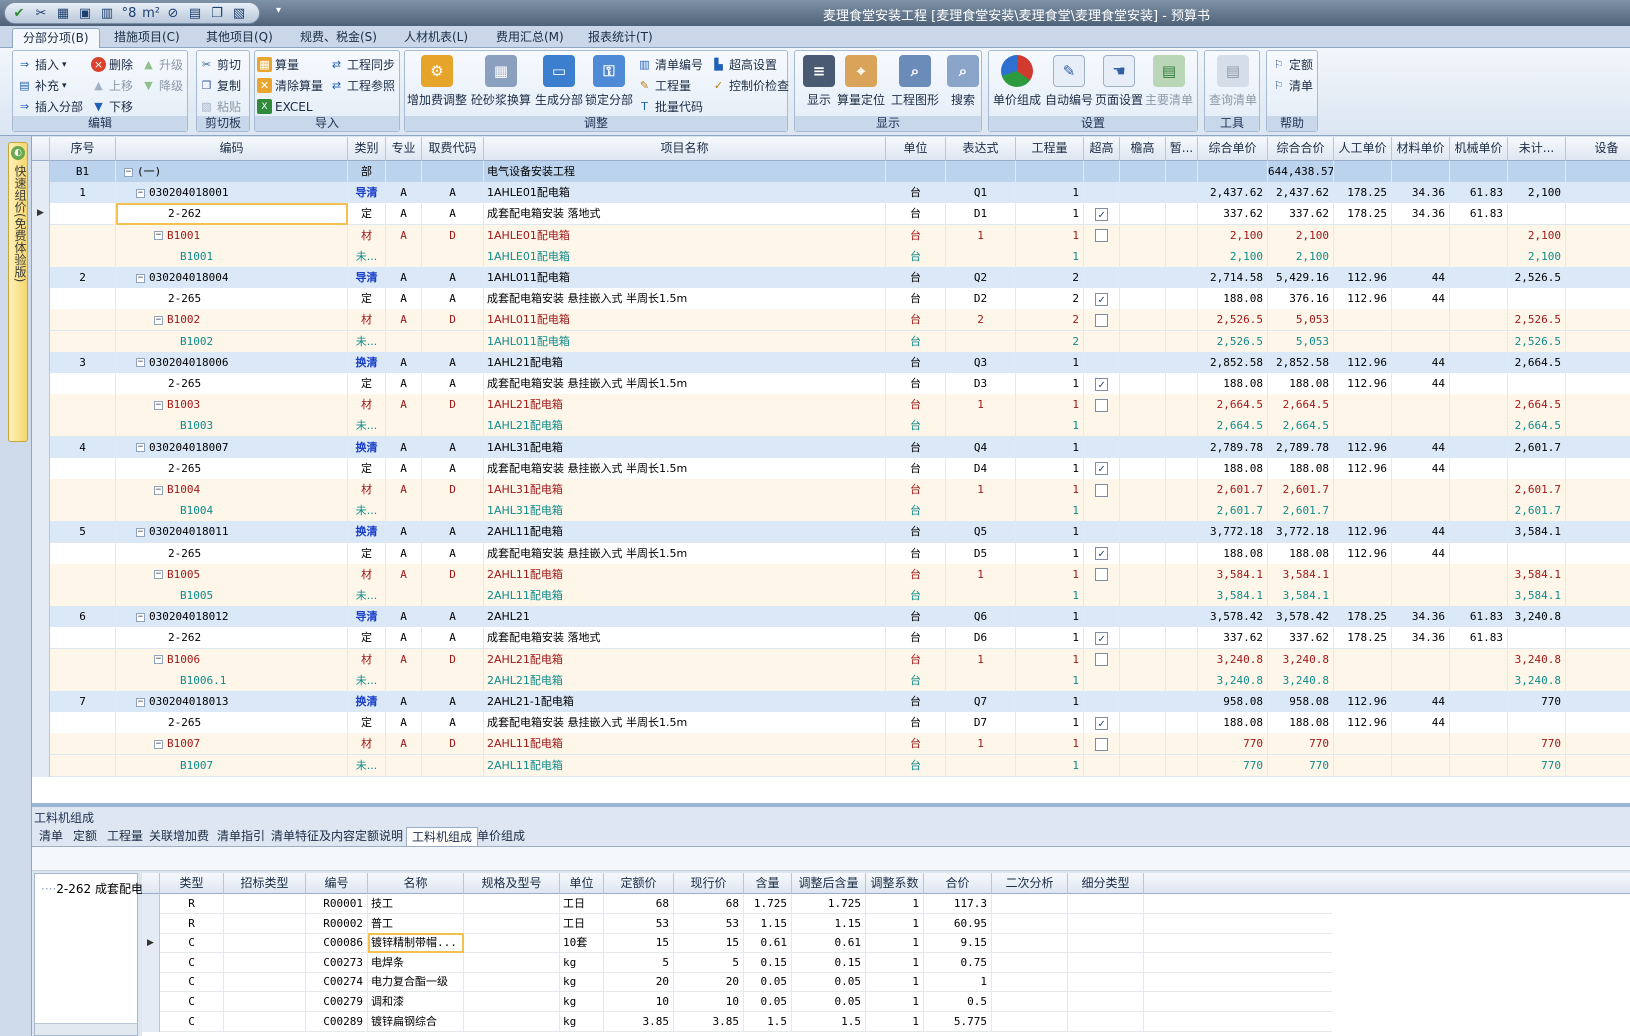 This screenshot has height=1036, width=1630. What do you see at coordinates (512, 1002) in the screenshot?
I see `spec-cell` at bounding box center [512, 1002].